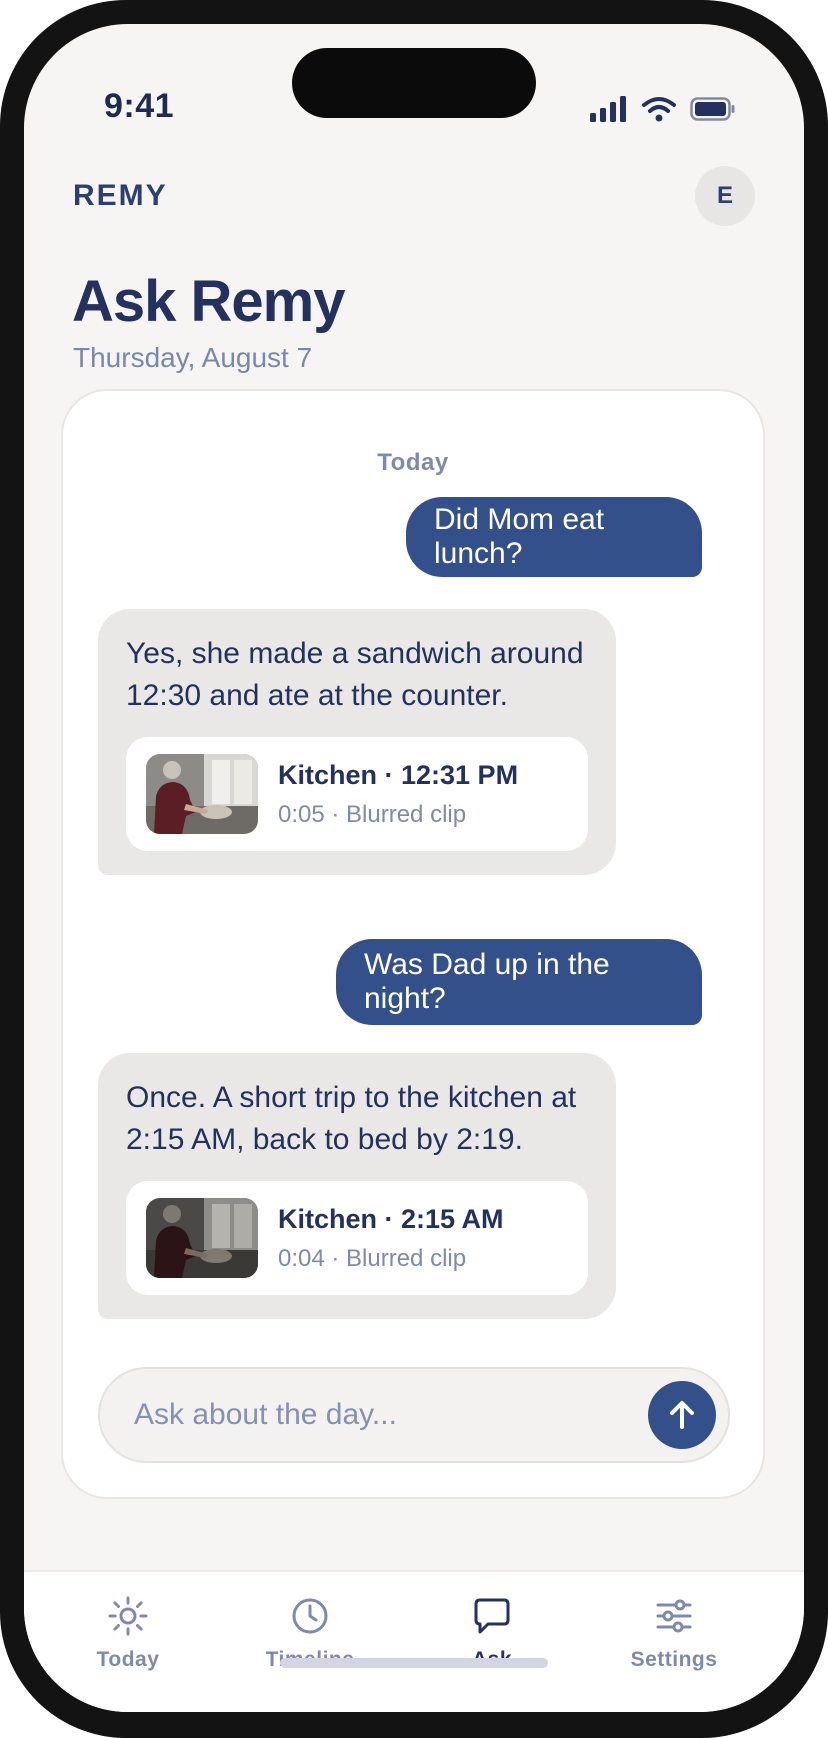  I want to click on clip-subtitle: 0:04 · Blurred clip, so click(372, 1258).